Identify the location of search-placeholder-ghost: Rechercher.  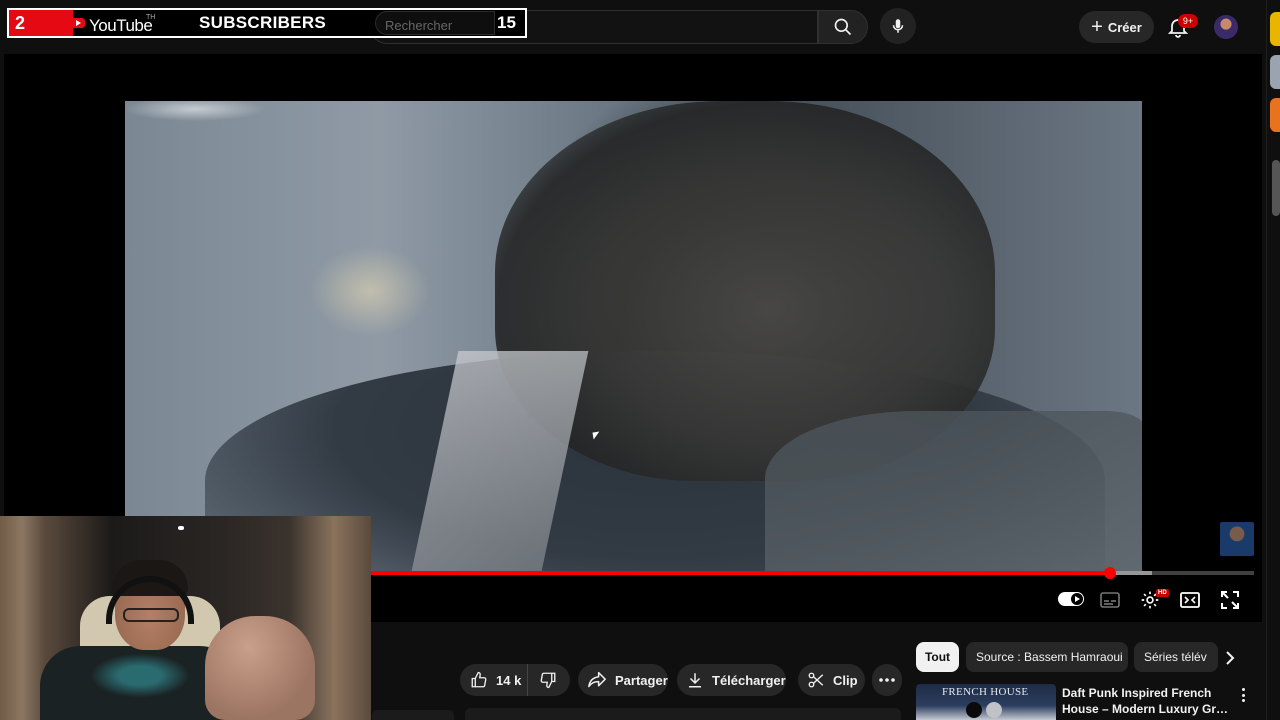
(419, 25).